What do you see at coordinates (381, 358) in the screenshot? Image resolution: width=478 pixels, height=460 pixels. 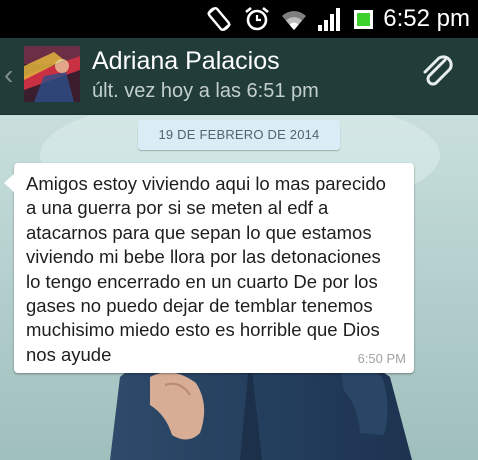 I see `message-timestamp: 6:50 PM` at bounding box center [381, 358].